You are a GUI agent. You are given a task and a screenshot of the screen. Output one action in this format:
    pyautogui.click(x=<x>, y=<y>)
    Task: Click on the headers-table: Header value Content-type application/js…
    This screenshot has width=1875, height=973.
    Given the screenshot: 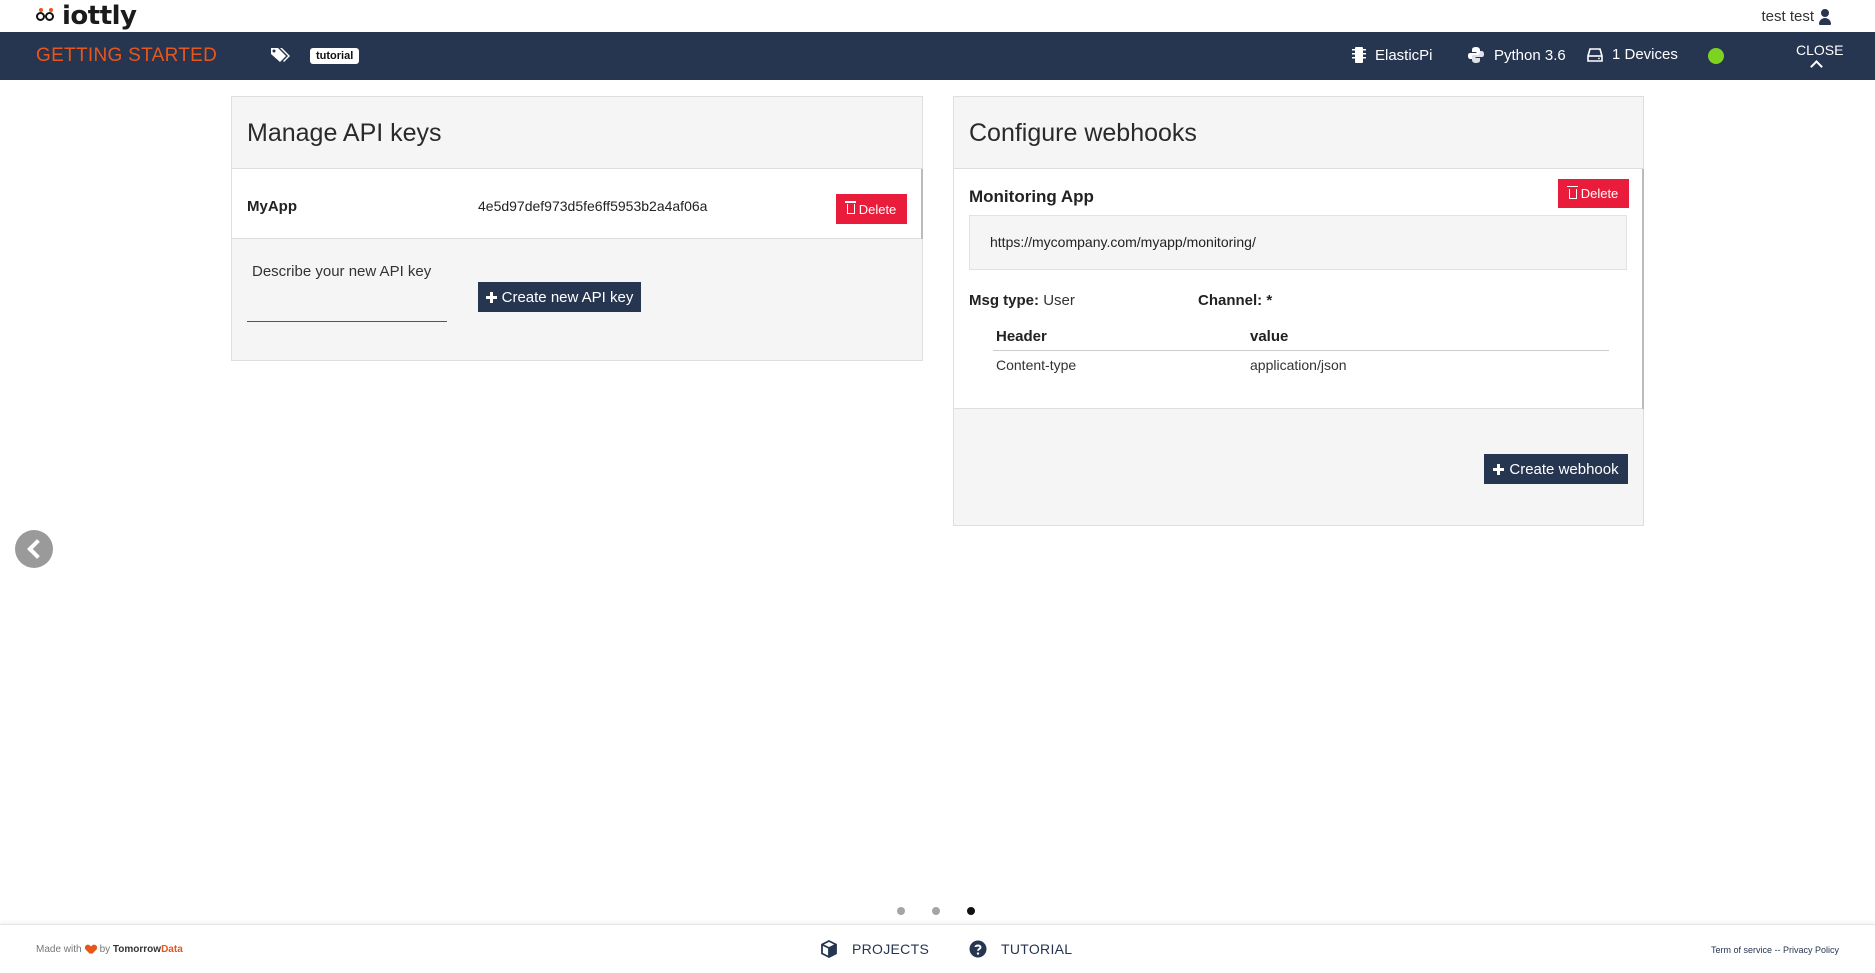 What is the action you would take?
    pyautogui.click(x=1301, y=350)
    